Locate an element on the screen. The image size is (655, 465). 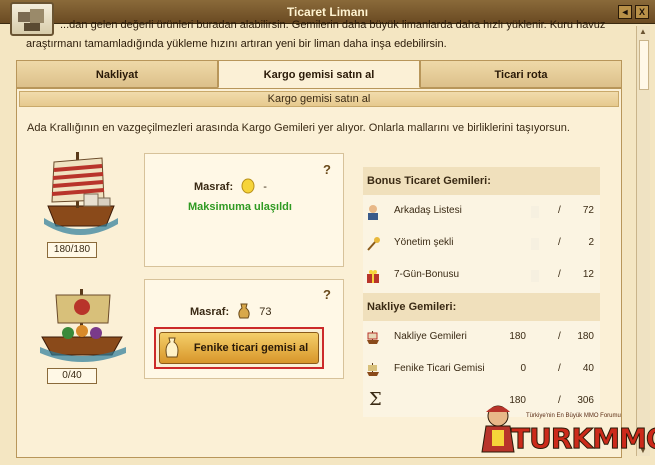
bonus-max: 2 is located at coordinates (591, 242).